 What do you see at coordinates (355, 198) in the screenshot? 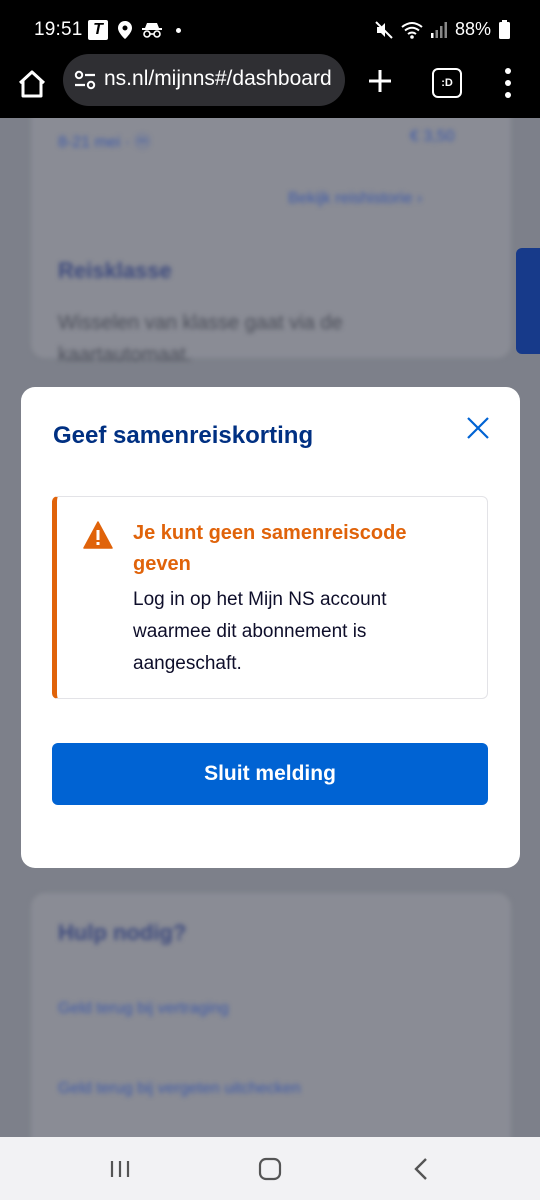
I see `background-link-more: Bekijk reishistorie ›` at bounding box center [355, 198].